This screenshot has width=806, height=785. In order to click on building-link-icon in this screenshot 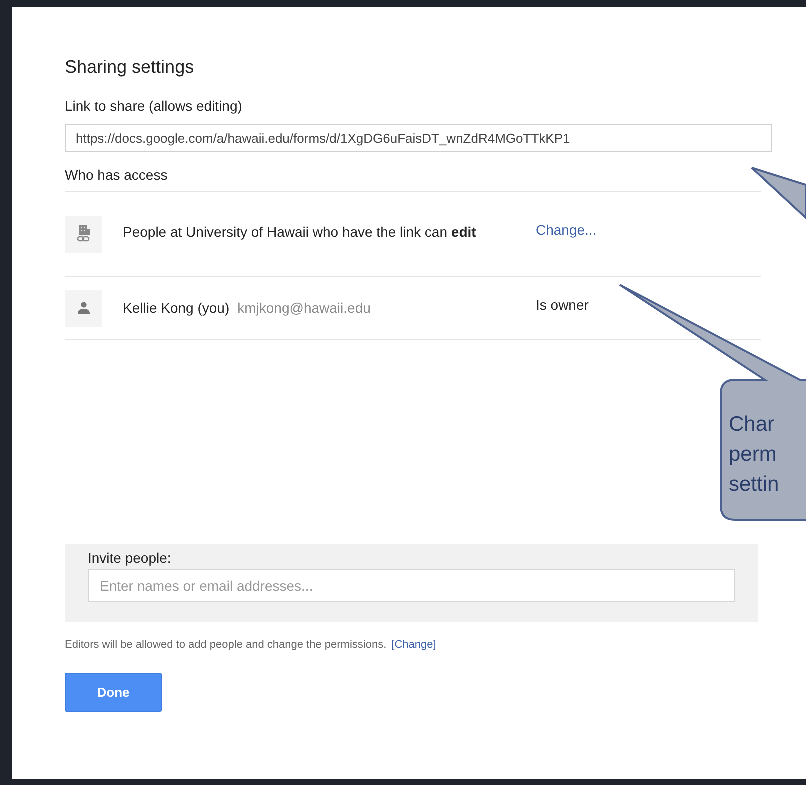, I will do `click(83, 234)`.